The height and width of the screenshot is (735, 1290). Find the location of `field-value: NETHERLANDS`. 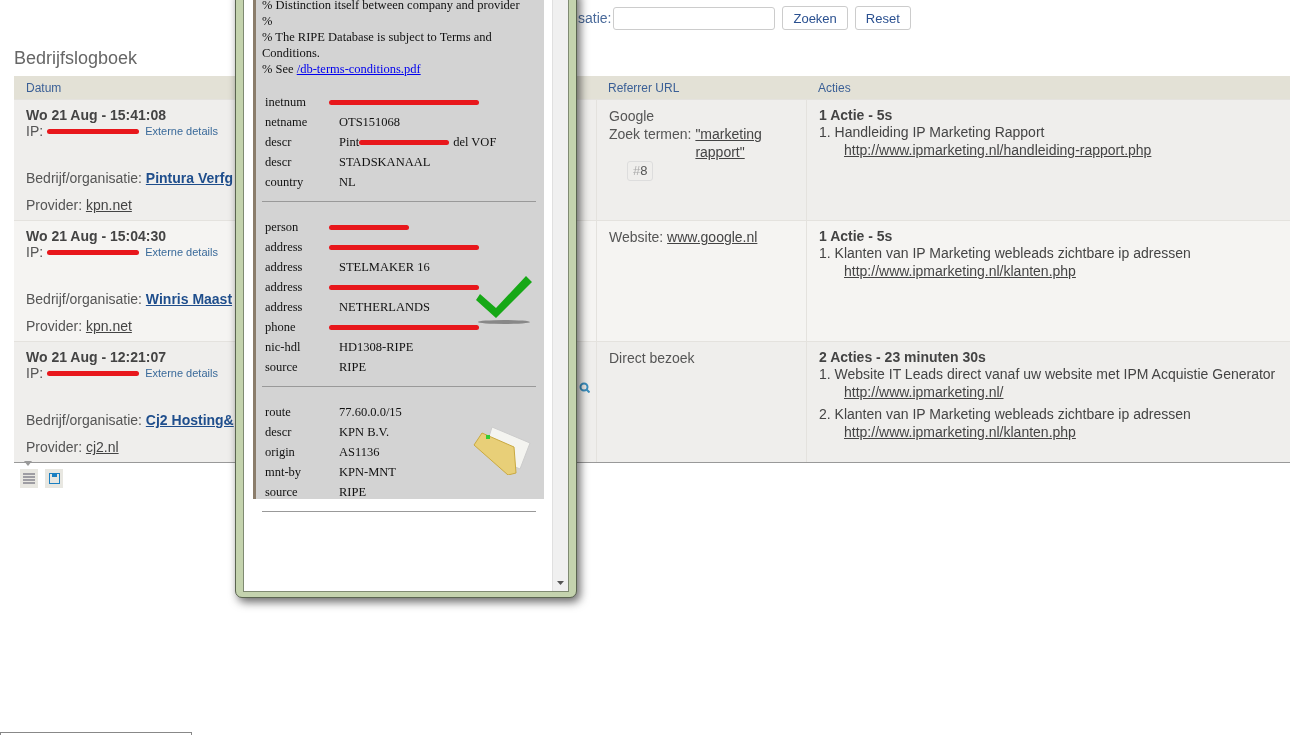

field-value: NETHERLANDS is located at coordinates (384, 307).